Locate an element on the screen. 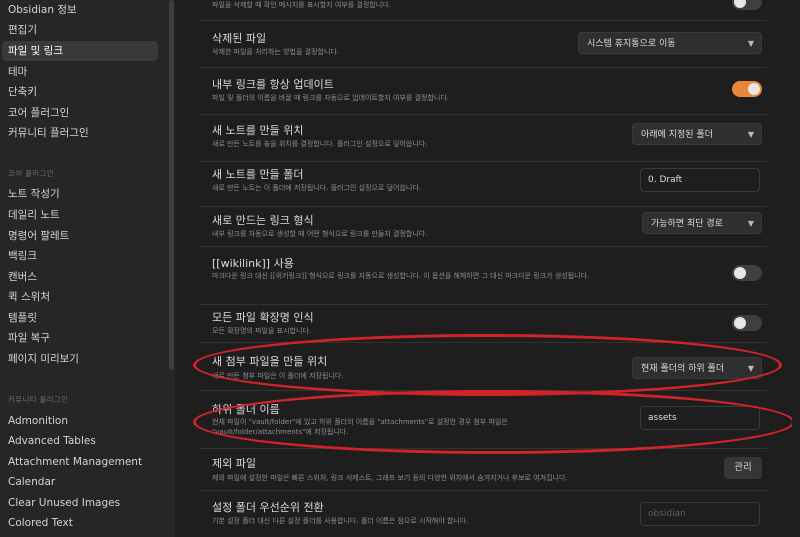 The height and width of the screenshot is (537, 800). sidebar-item-admonition: Admonition is located at coordinates (80, 421).